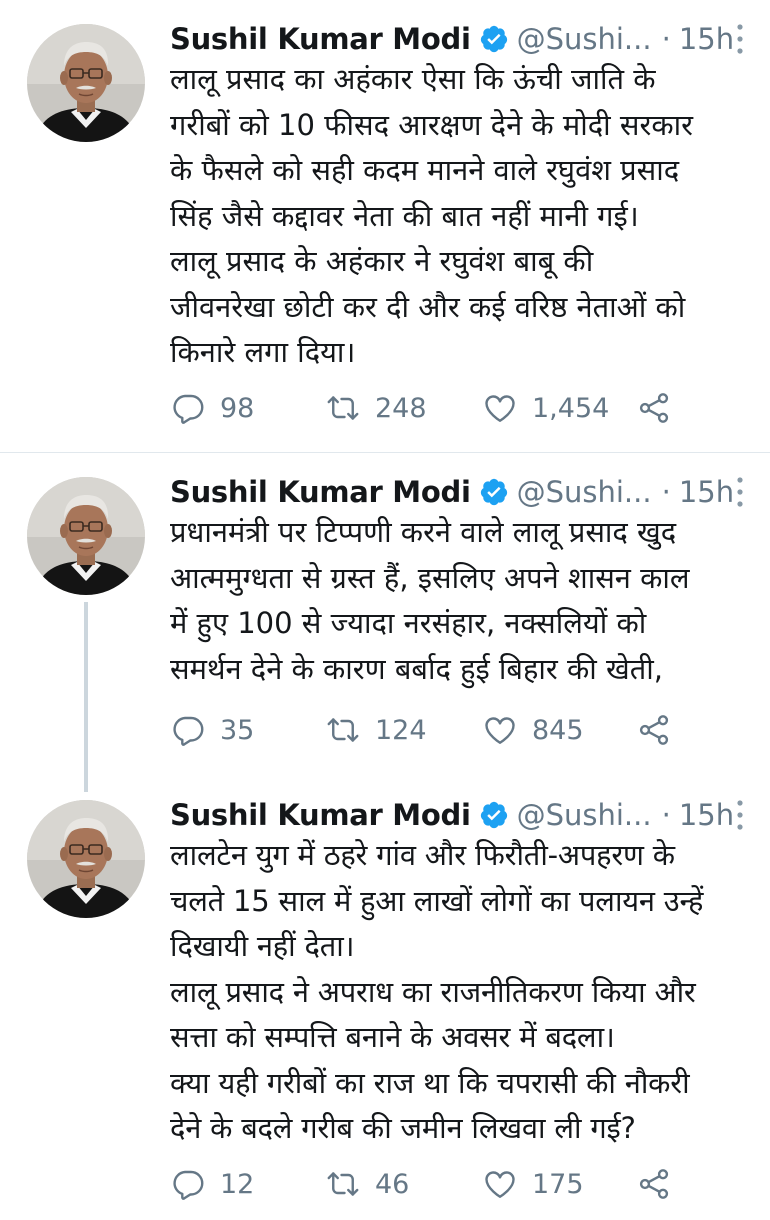  I want to click on reply-count: 12, so click(237, 1184).